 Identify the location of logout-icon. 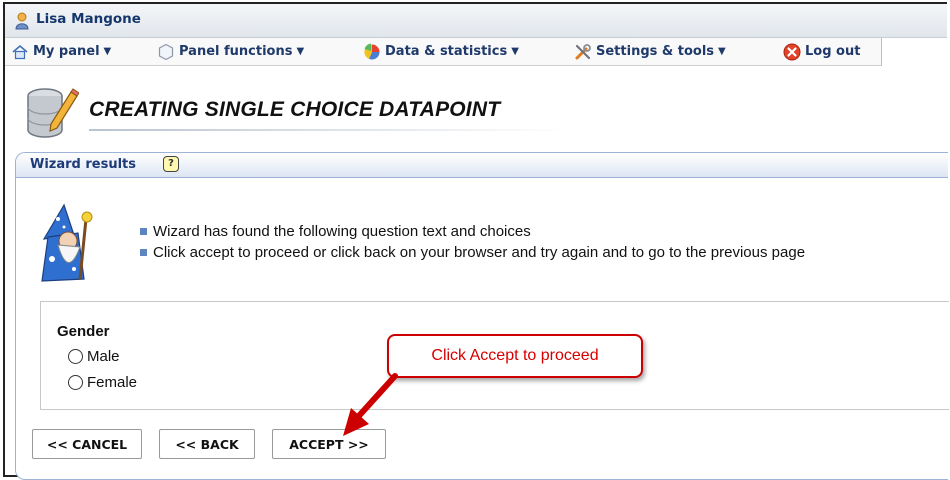
(792, 51).